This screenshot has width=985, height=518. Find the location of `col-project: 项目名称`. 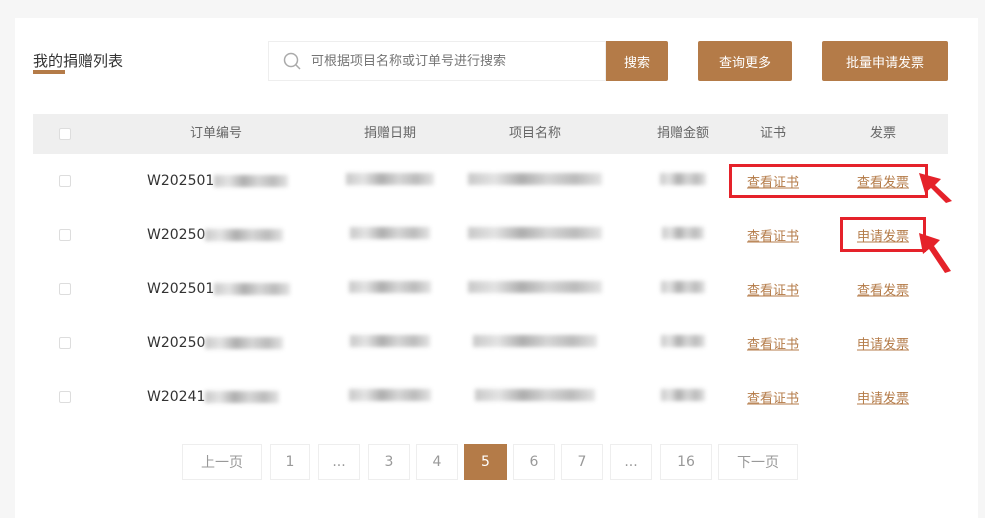

col-project: 项目名称 is located at coordinates (535, 133).